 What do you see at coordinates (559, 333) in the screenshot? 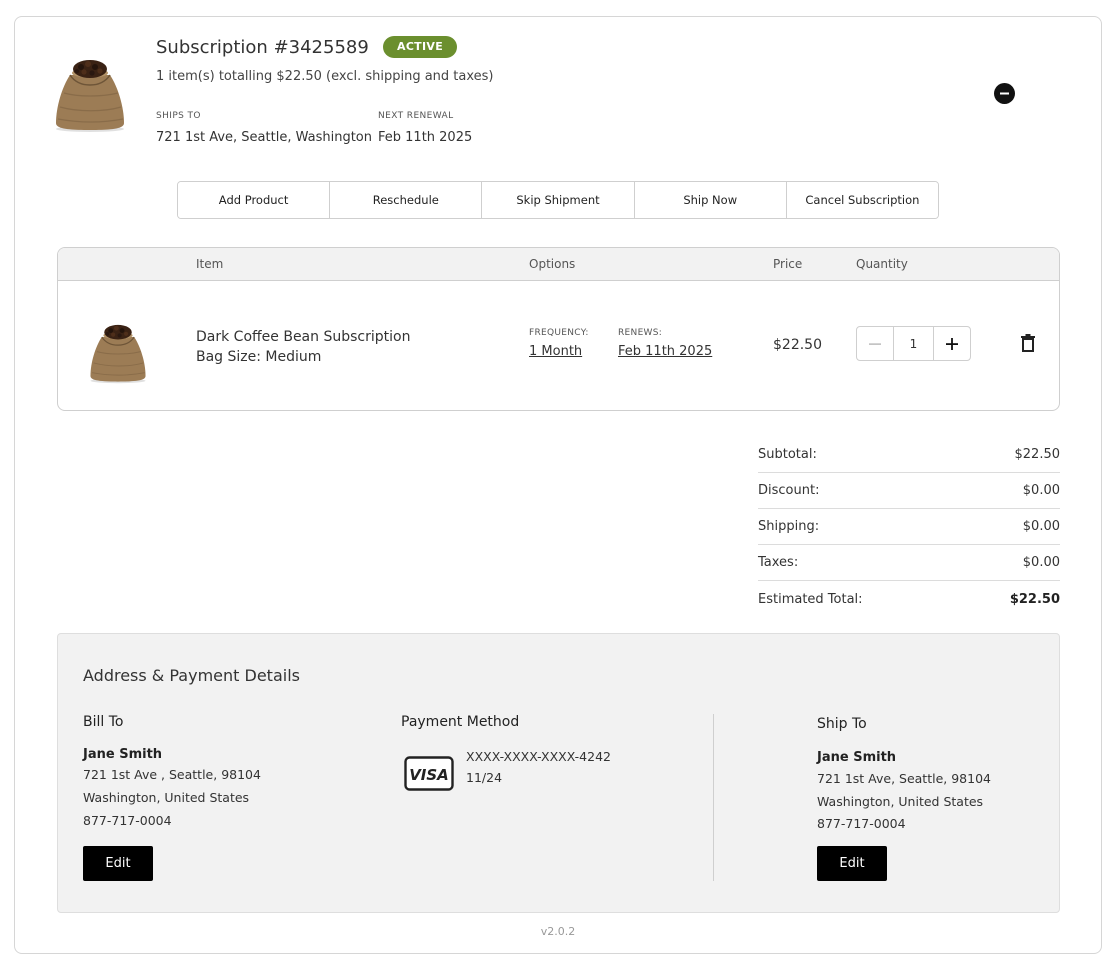
I see `frequency-label: FREQUENCY:` at bounding box center [559, 333].